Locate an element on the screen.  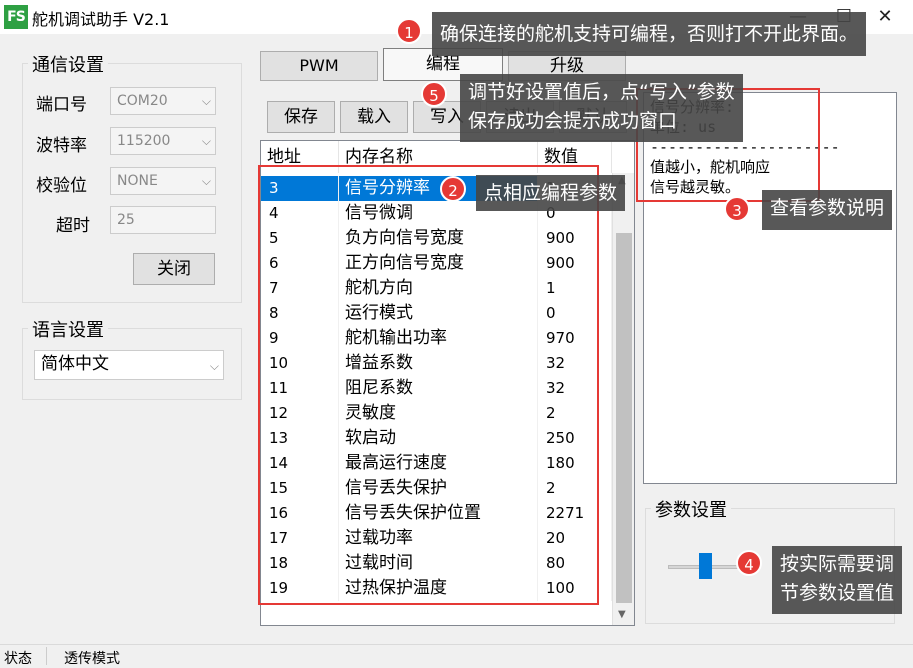
annotation-badge-3: 3 is located at coordinates (737, 209).